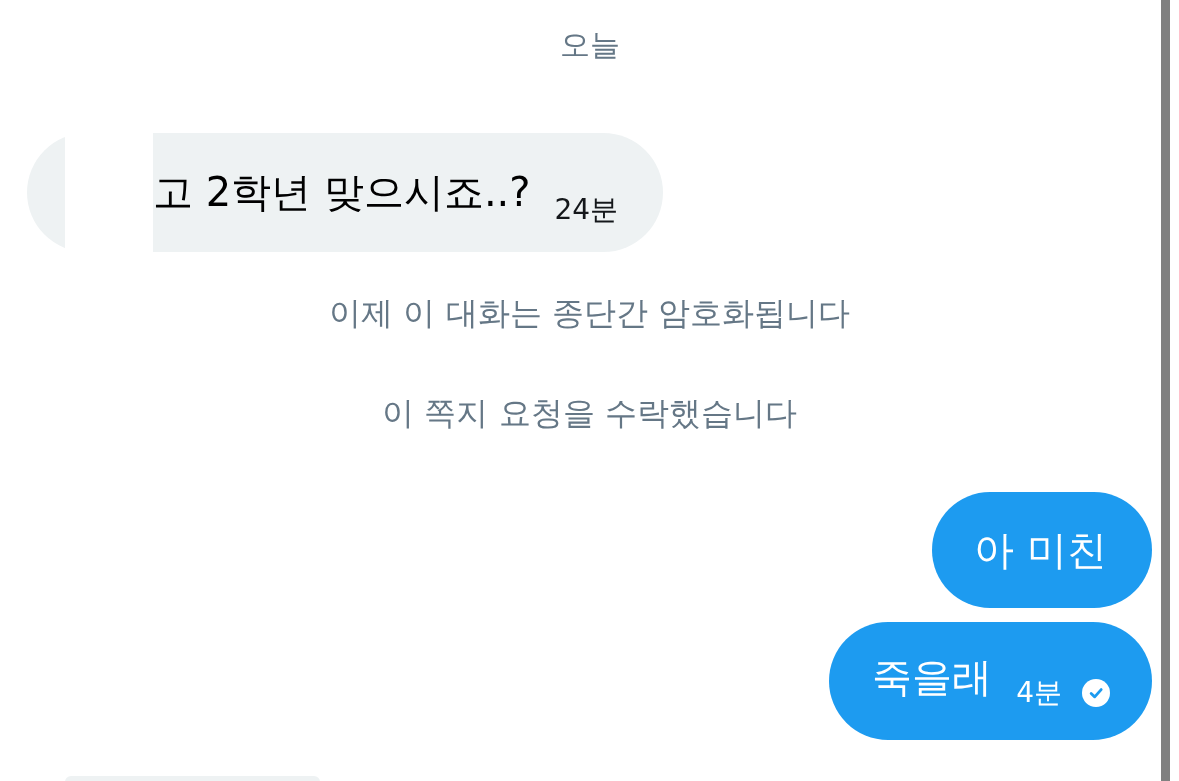 The image size is (1179, 781). I want to click on system-message: 이제 이 대화는 종단간 암호화됩니다, so click(589, 313).